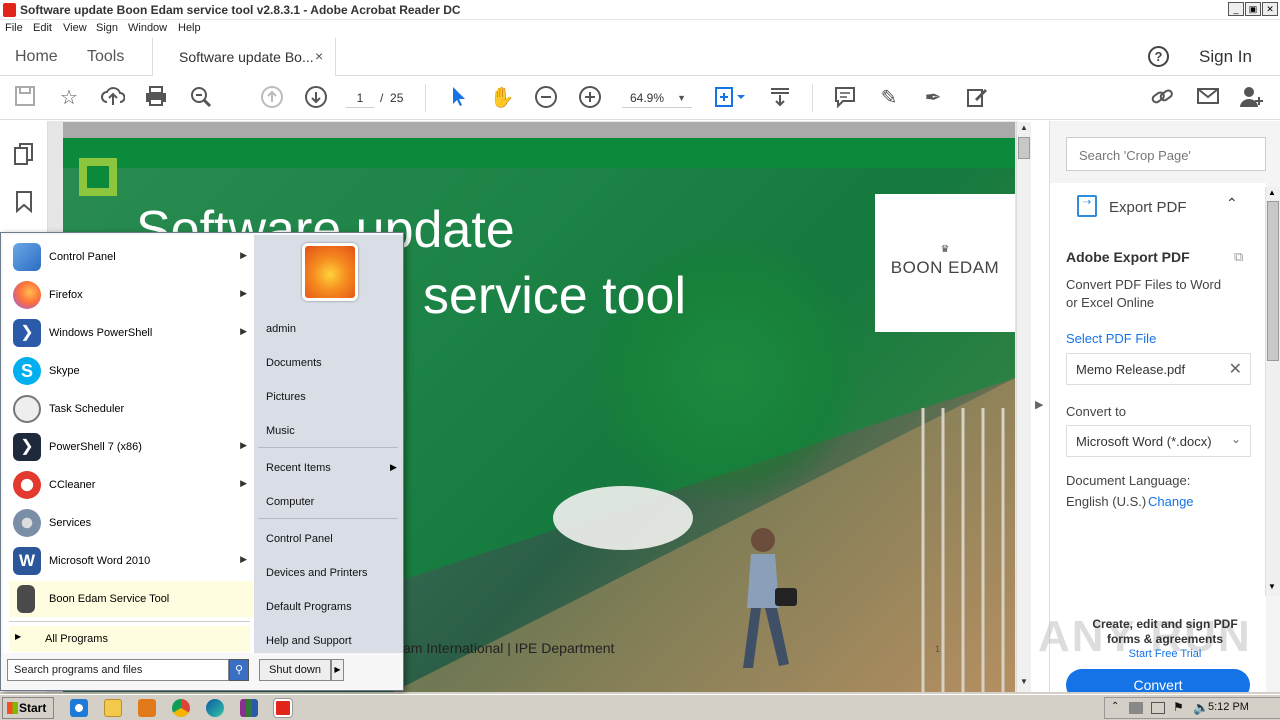  What do you see at coordinates (244, 57) in the screenshot?
I see `tab-document: Software update Bo... ×` at bounding box center [244, 57].